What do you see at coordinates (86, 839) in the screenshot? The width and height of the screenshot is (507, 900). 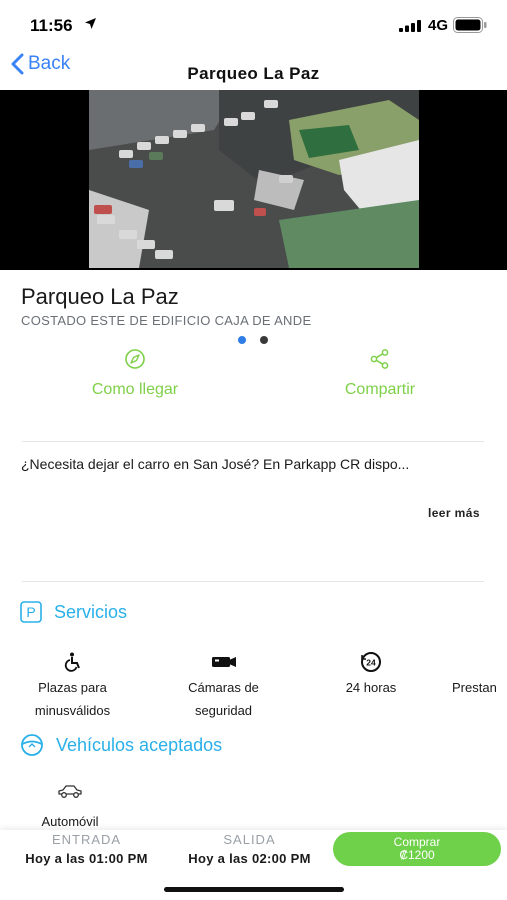 I see `entry-label: ENTRADA` at bounding box center [86, 839].